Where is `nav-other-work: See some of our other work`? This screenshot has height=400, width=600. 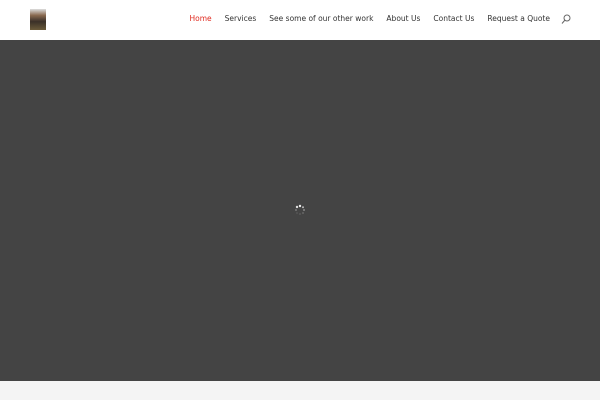
nav-other-work: See some of our other work is located at coordinates (321, 18).